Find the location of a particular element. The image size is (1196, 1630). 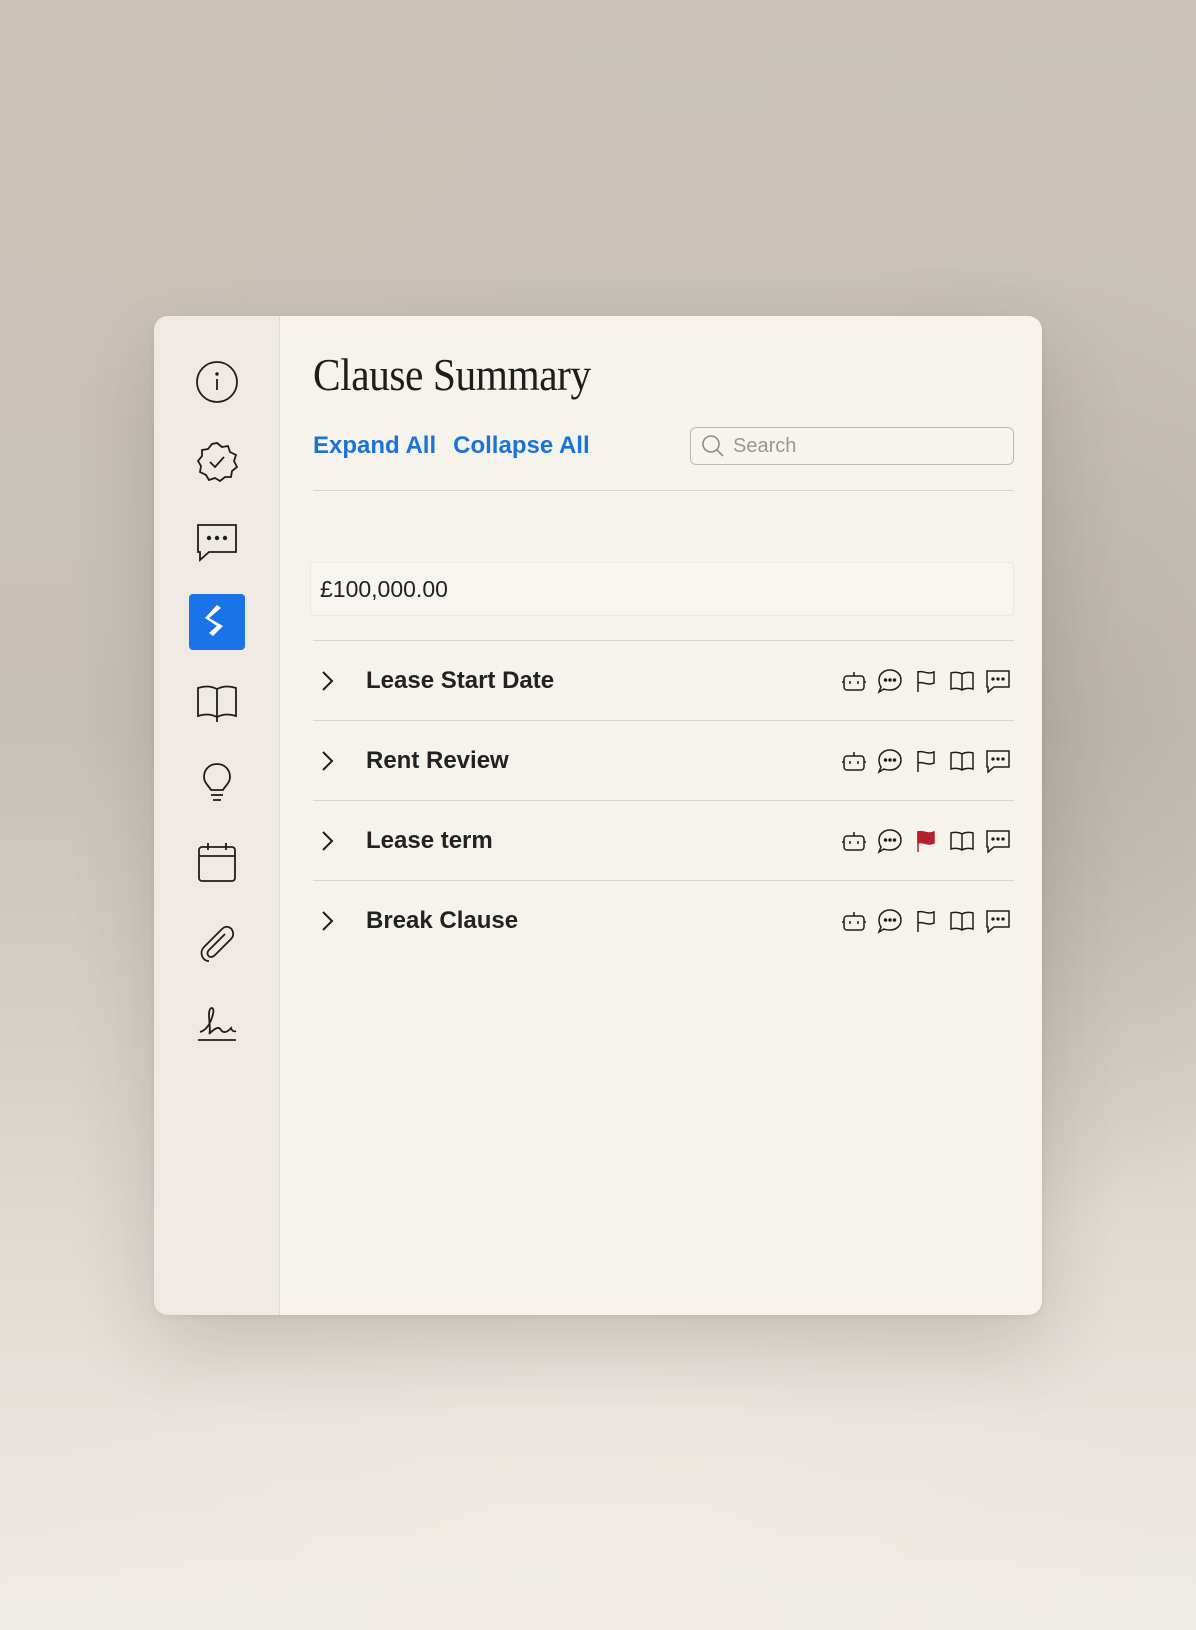

info-icon is located at coordinates (216, 382).